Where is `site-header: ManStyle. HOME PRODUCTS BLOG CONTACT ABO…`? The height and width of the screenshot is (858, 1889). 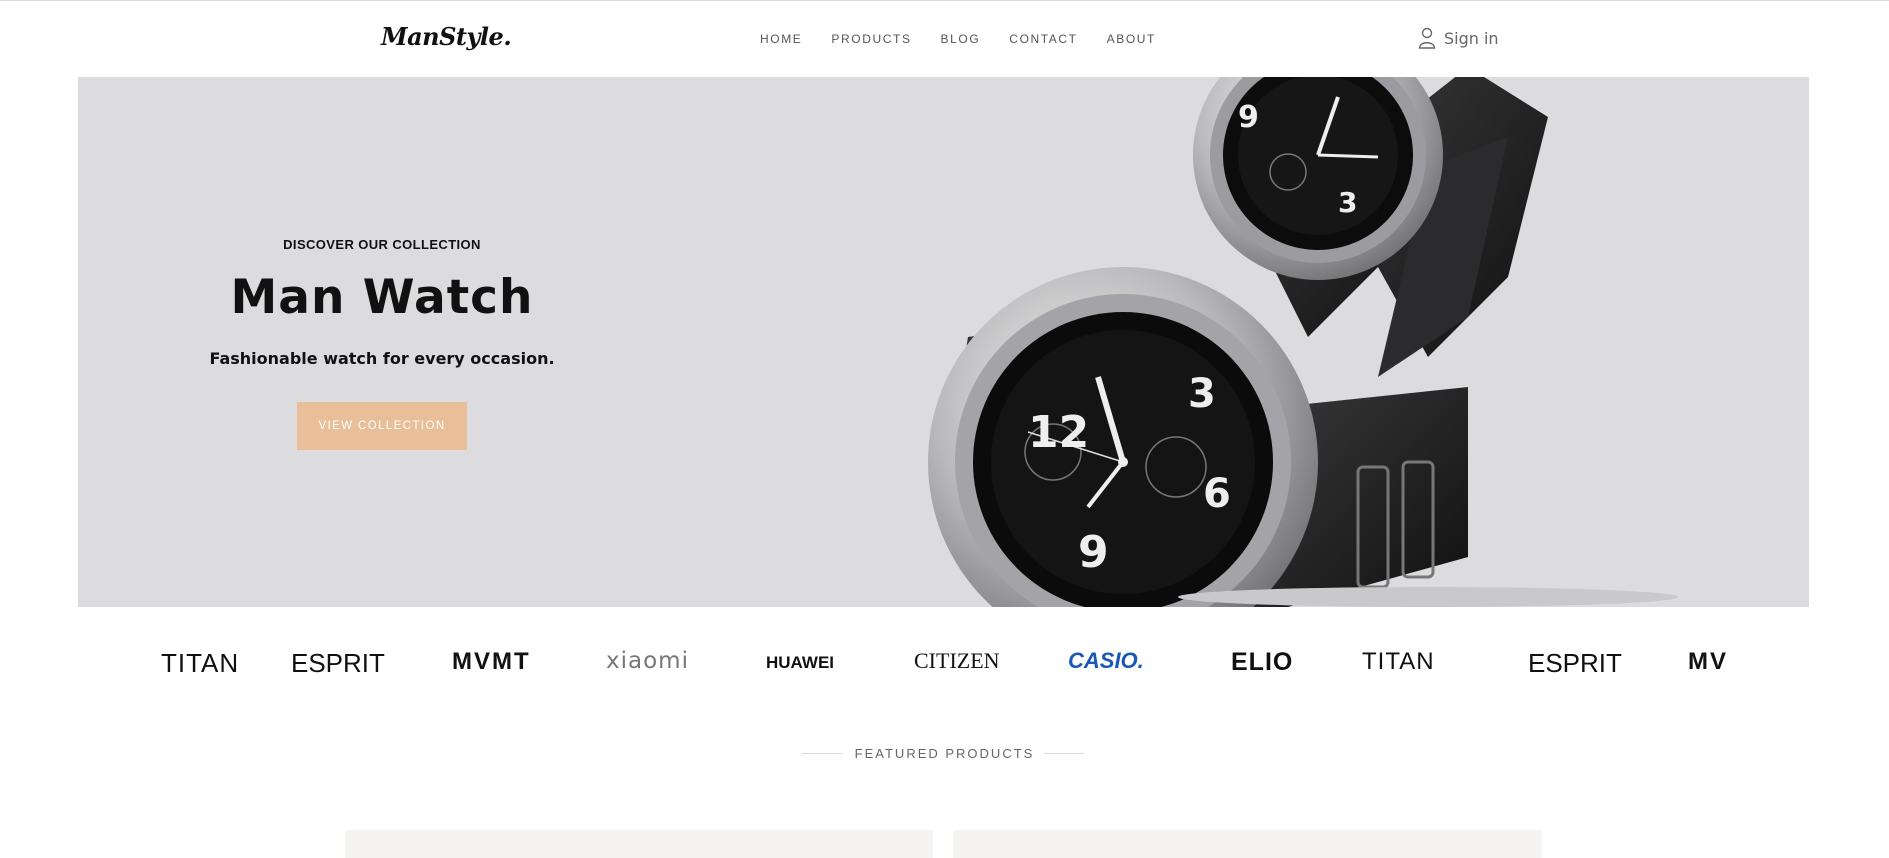
site-header: ManStyle. HOME PRODUCTS BLOG CONTACT ABO… is located at coordinates (944, 38).